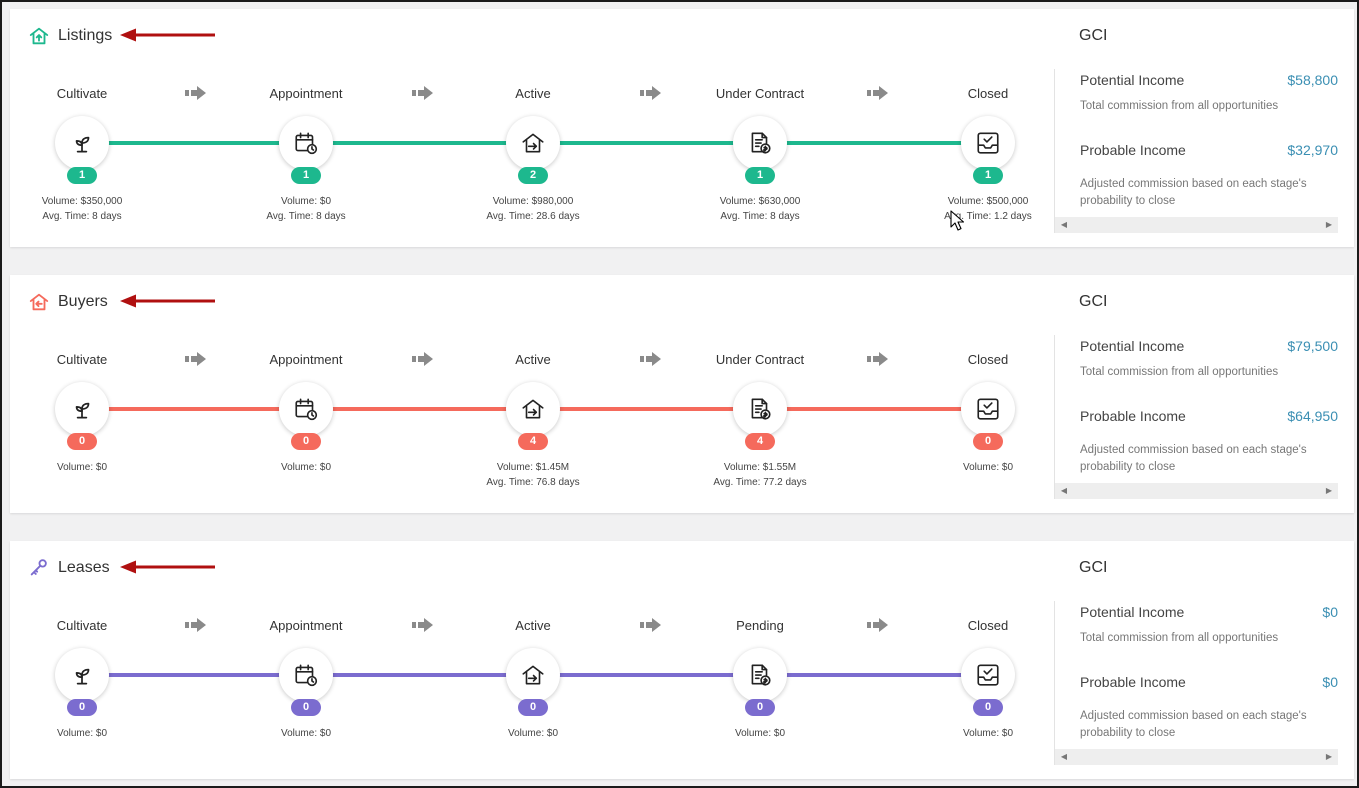 This screenshot has width=1359, height=788. I want to click on stage-label: Under Contract, so click(760, 93).